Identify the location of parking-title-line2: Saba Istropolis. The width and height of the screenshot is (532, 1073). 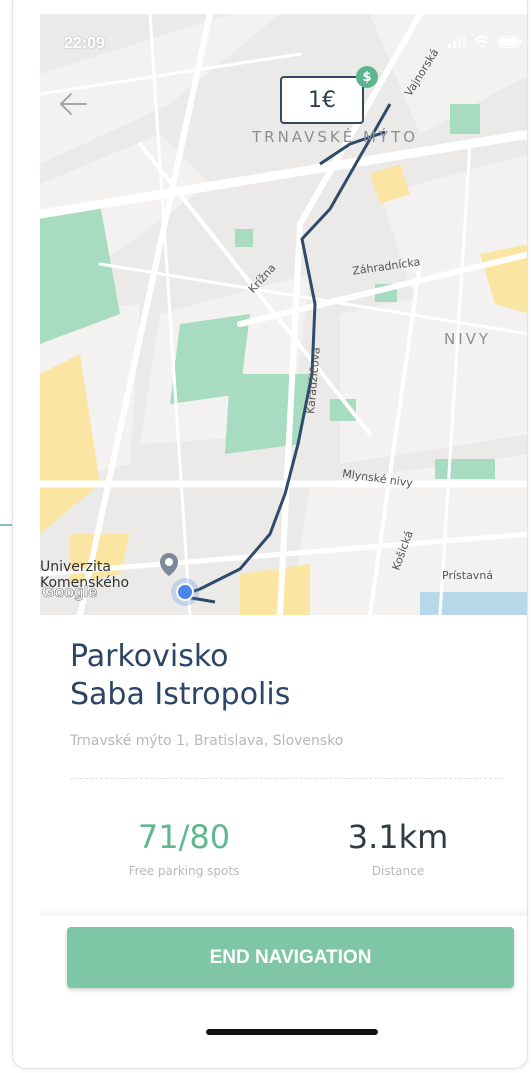
(180, 694).